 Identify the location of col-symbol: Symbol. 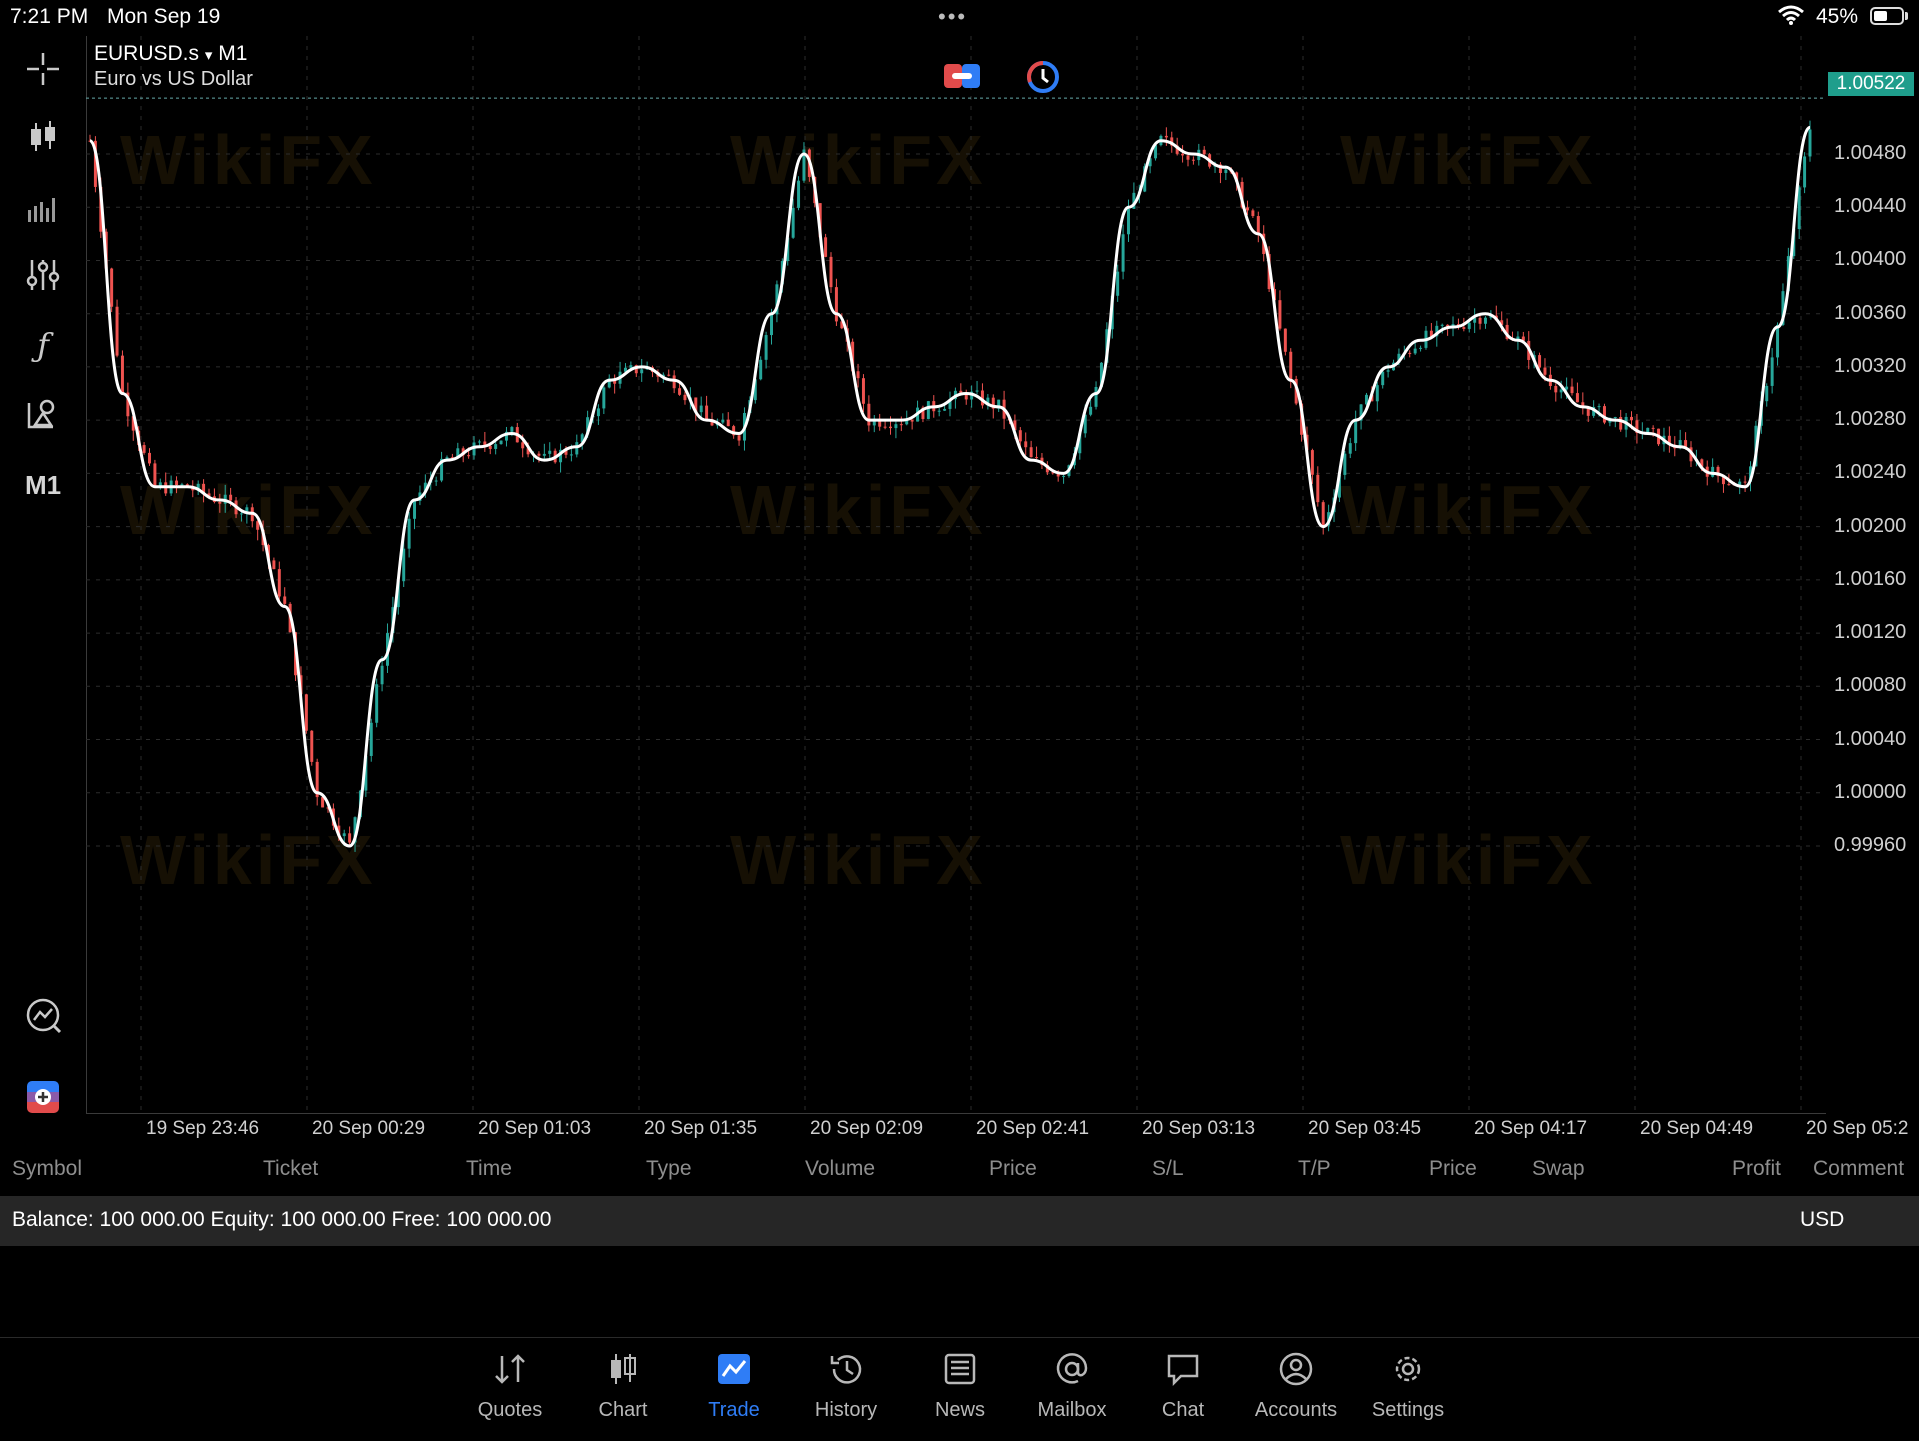
(47, 1169).